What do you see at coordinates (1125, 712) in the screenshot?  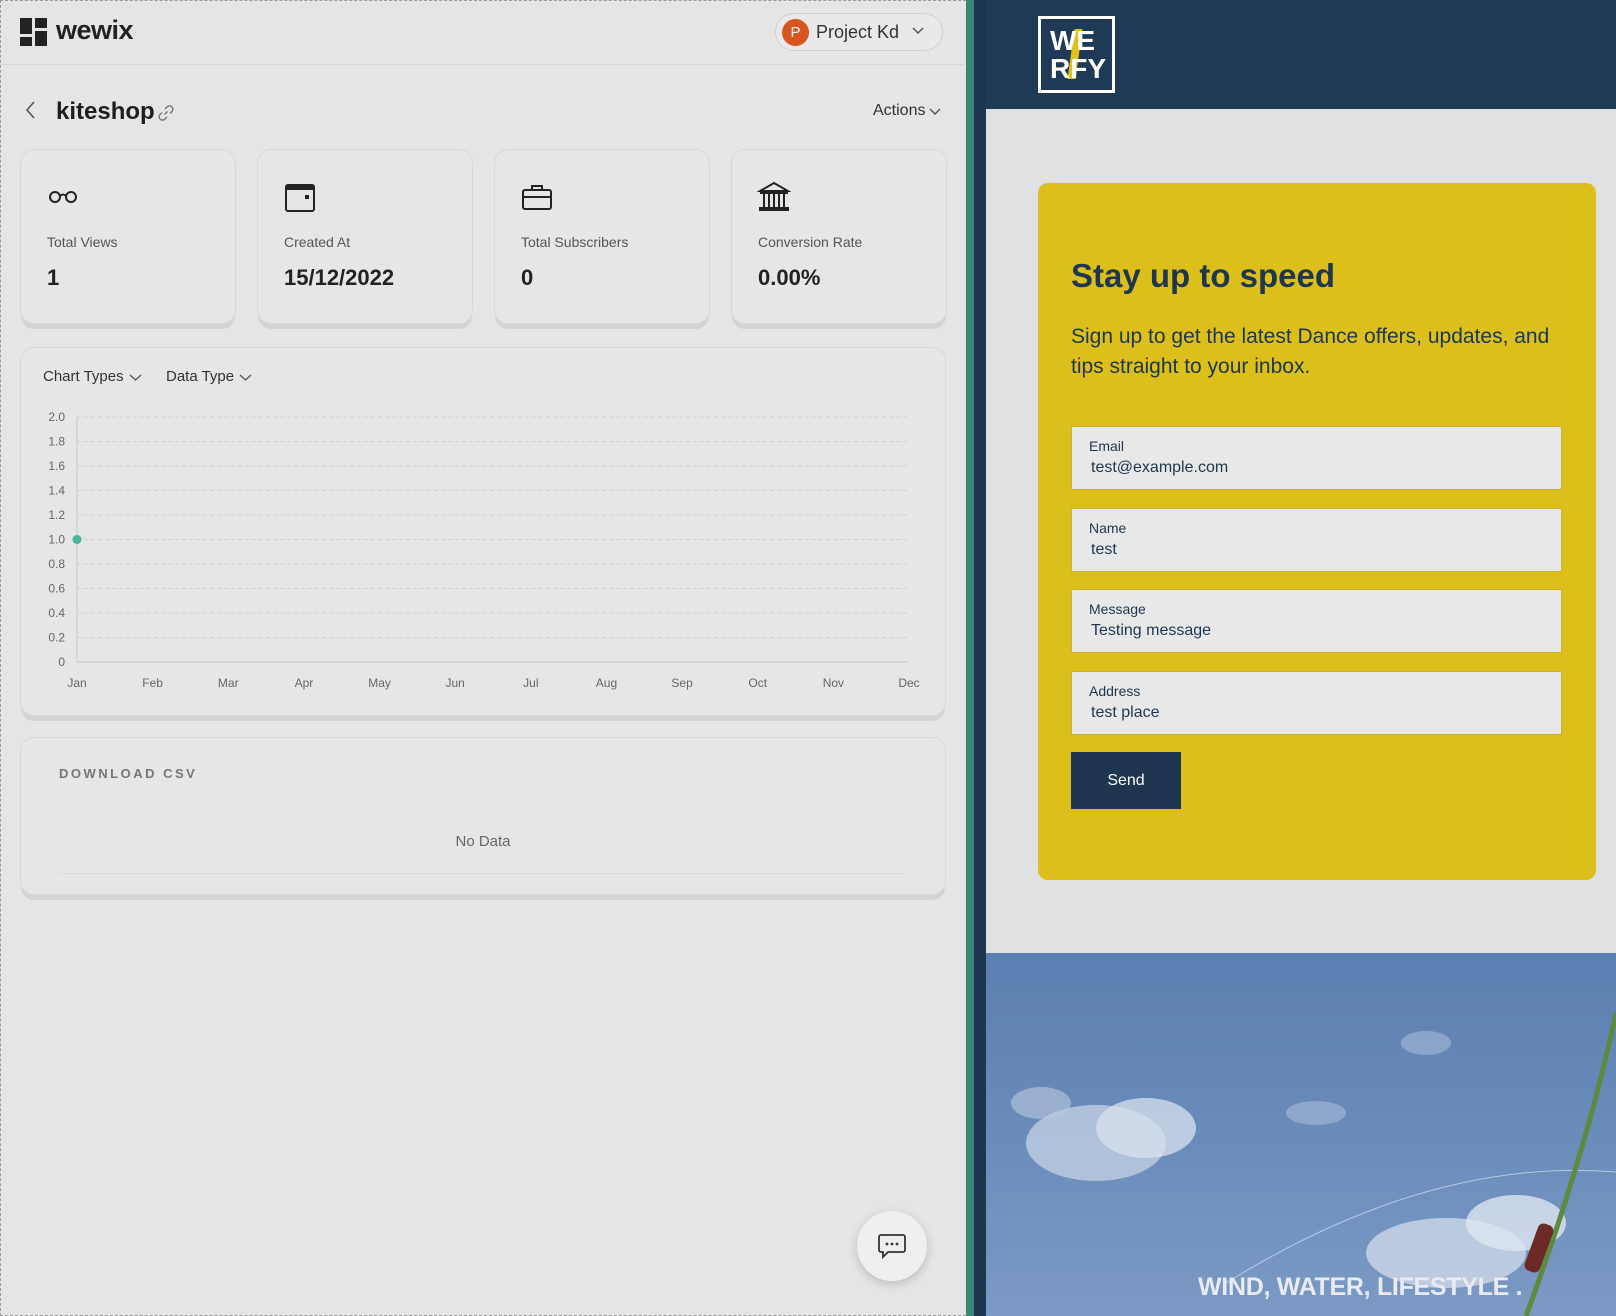 I see `field-value: test place` at bounding box center [1125, 712].